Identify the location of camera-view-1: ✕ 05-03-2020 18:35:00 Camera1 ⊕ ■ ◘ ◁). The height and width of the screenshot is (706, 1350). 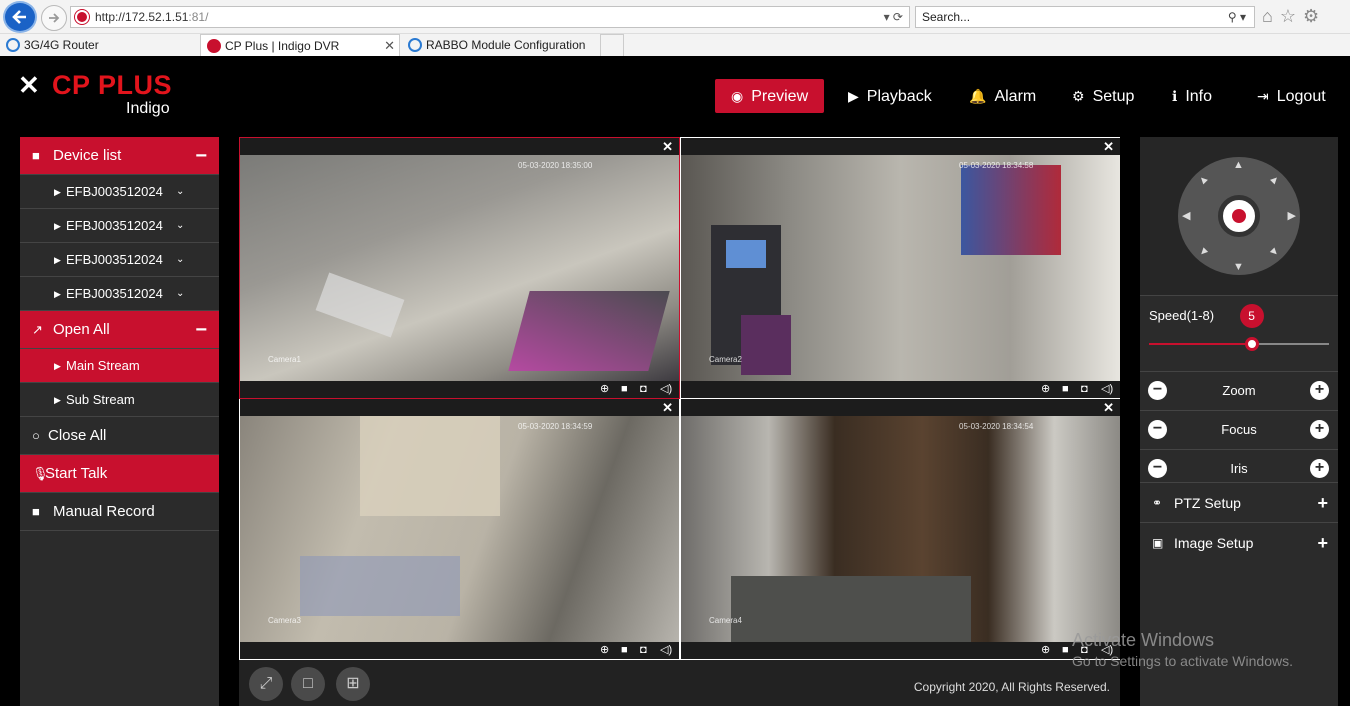
(459, 268).